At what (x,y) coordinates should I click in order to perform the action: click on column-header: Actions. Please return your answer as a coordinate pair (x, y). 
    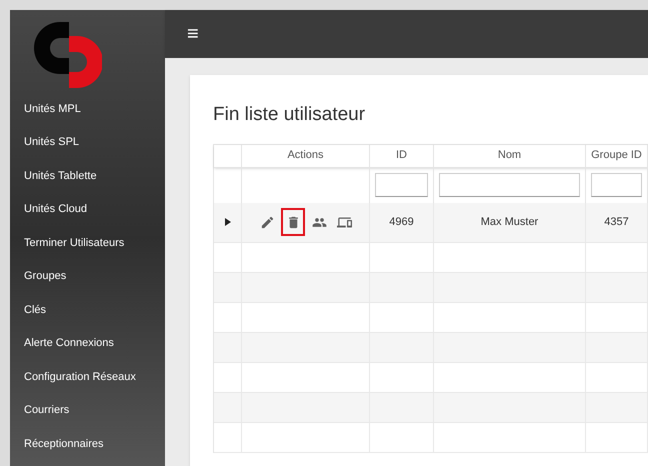
    Looking at the image, I should click on (305, 155).